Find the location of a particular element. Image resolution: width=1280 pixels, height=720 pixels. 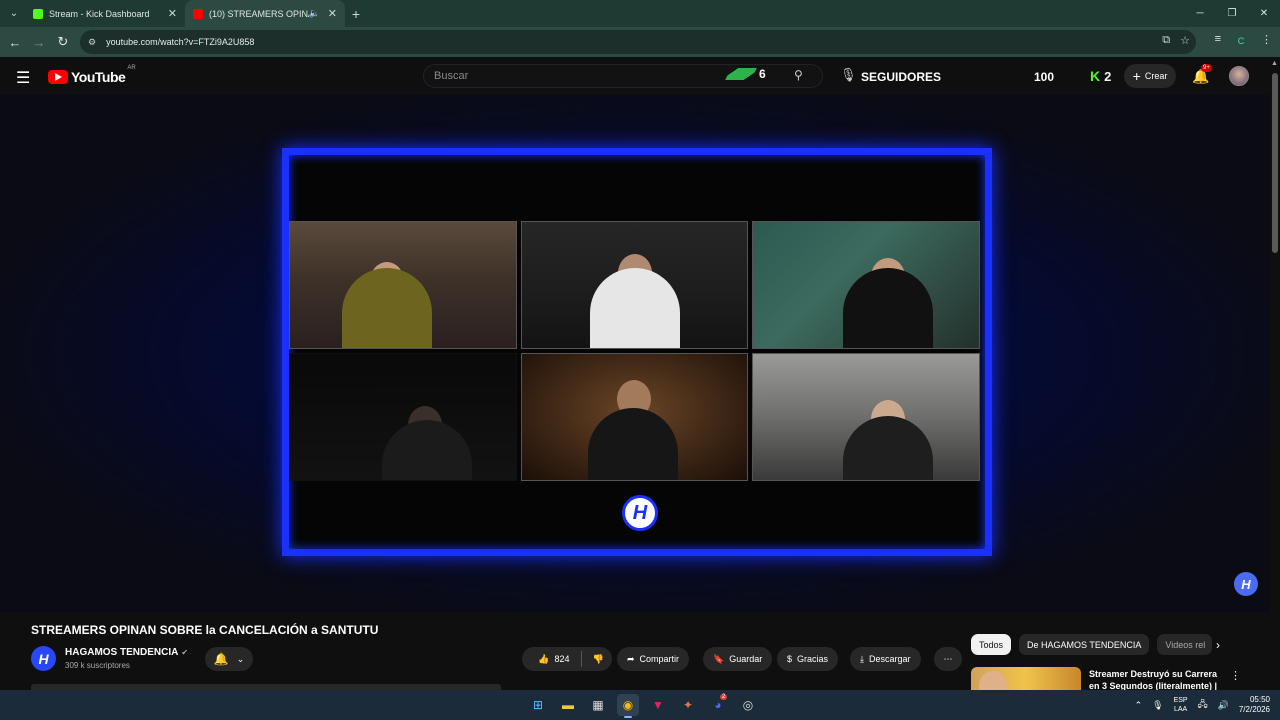

more-vert-icon: ⋮ is located at coordinates (1235, 675).